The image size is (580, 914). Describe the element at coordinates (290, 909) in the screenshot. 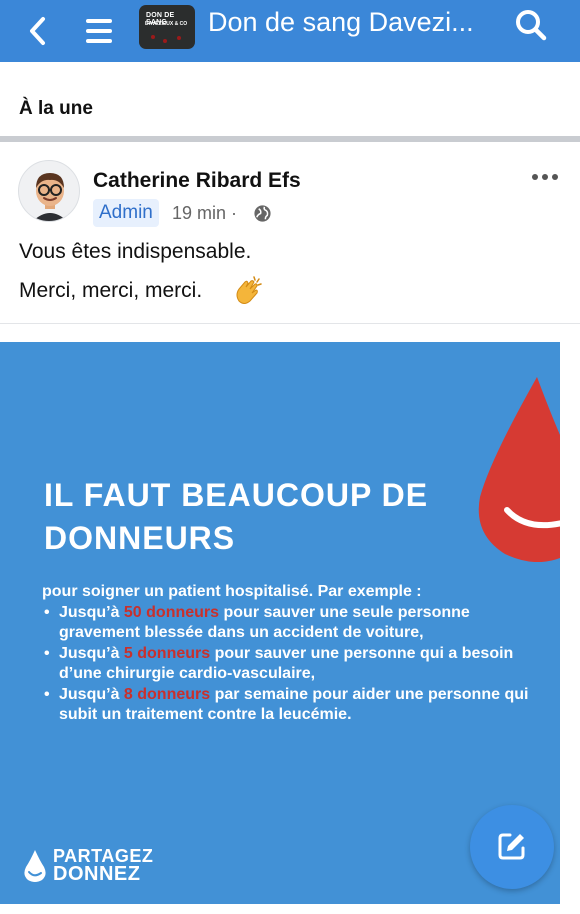

I see `bottom-edge` at that location.